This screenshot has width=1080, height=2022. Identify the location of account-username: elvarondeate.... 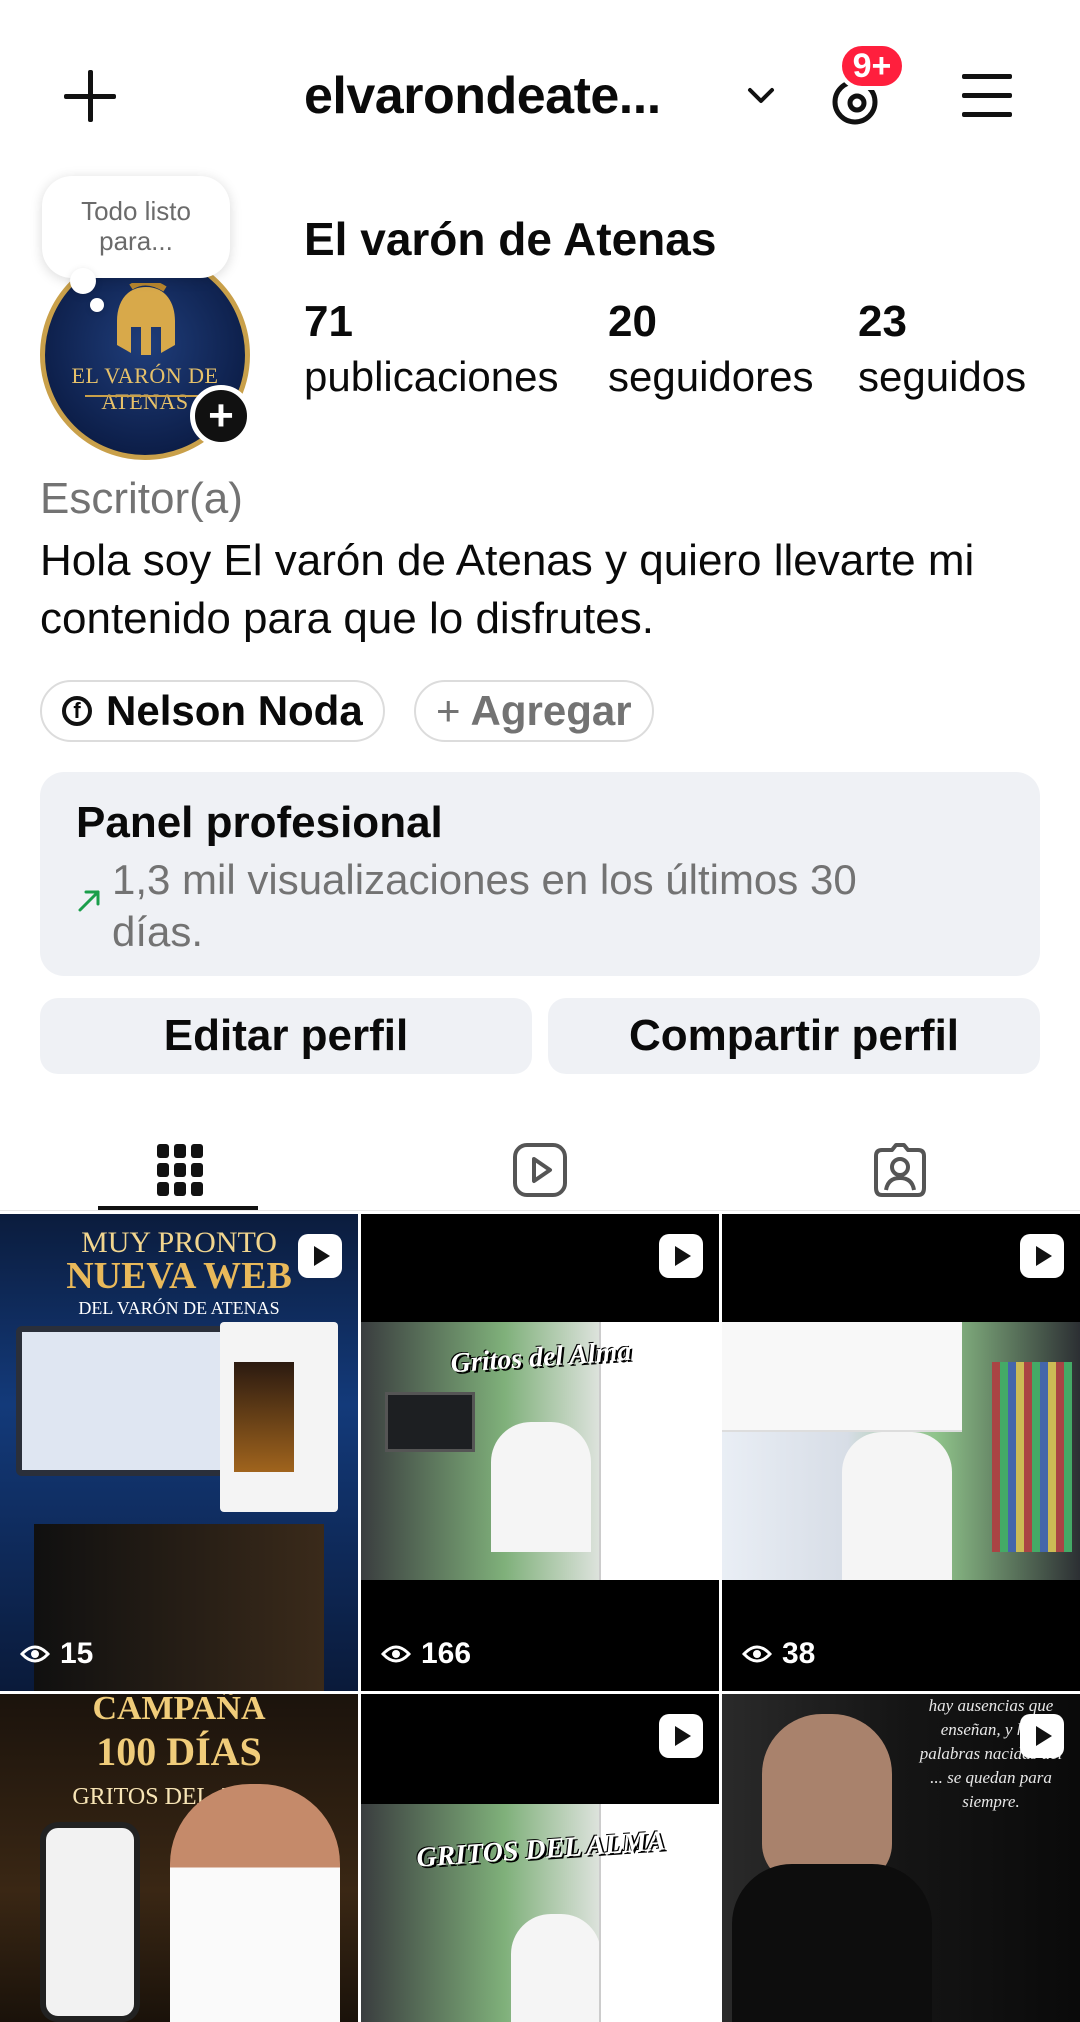
(482, 96).